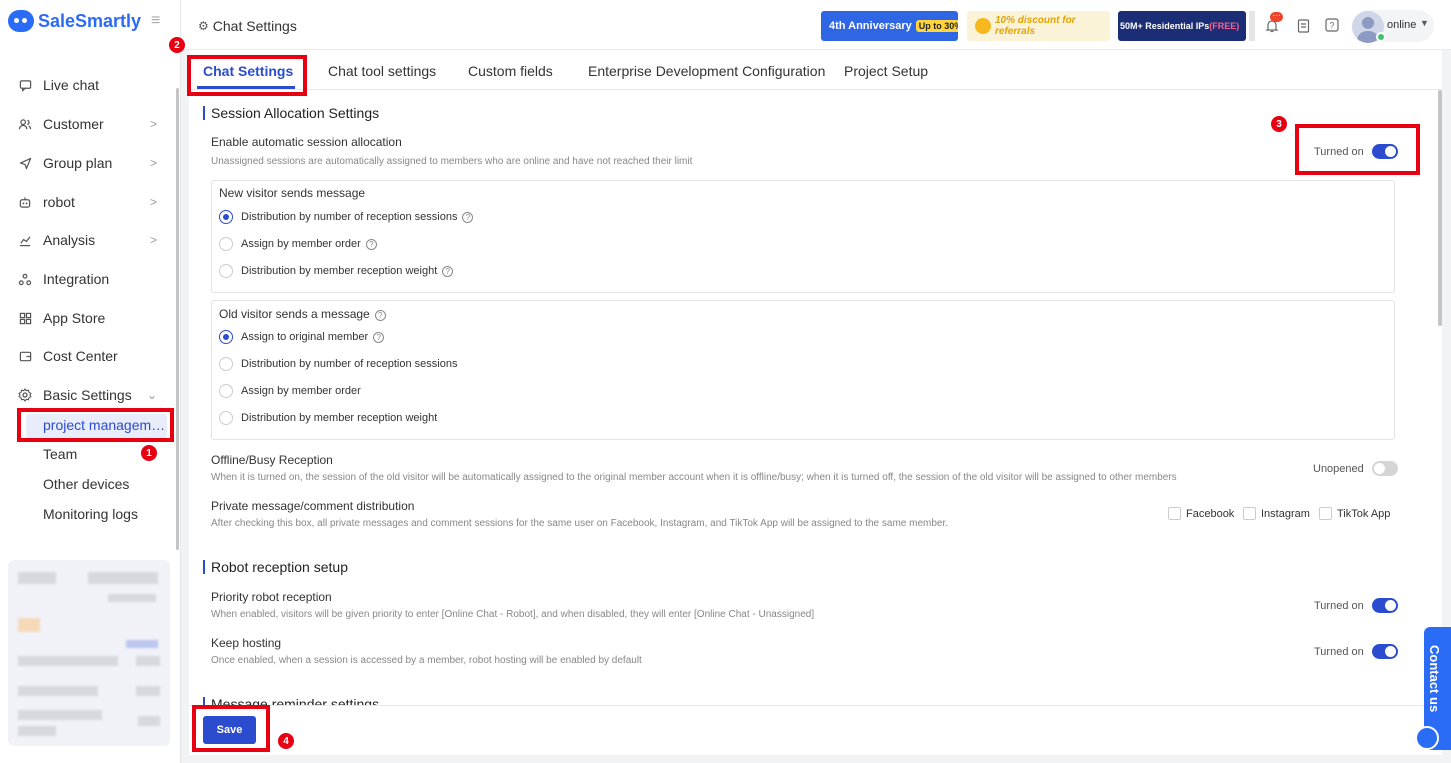  I want to click on sidebar-subitem-other-devices: Other devices, so click(86, 484).